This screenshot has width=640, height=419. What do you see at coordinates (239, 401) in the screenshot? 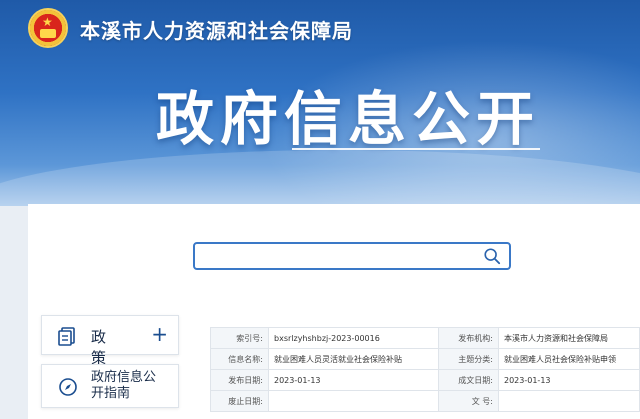
I see `field-label: 废止日期:` at bounding box center [239, 401].